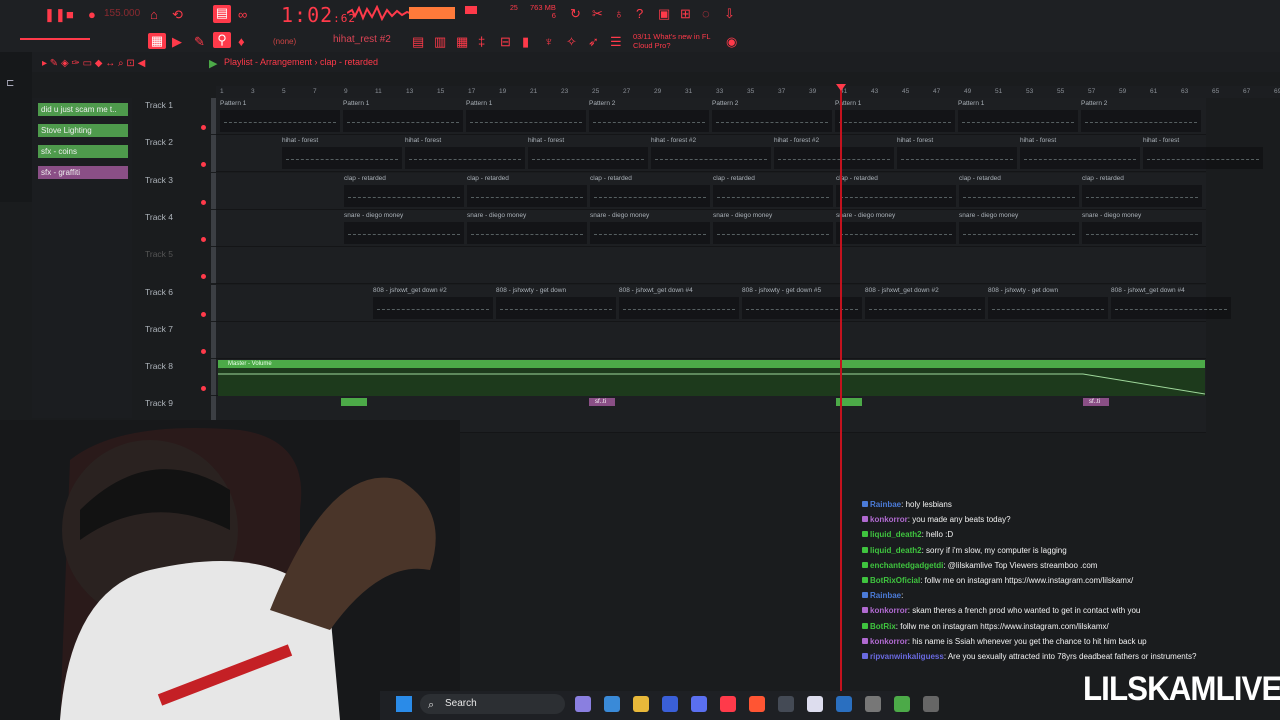 The height and width of the screenshot is (720, 1280). Describe the element at coordinates (711, 266) in the screenshot. I see `track-lane` at that location.